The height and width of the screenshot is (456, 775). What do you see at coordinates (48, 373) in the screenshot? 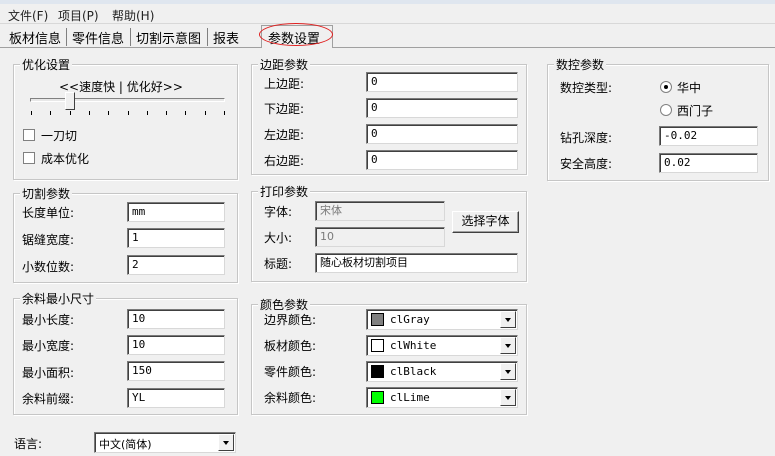
I see `min-area-label: 最小面积:` at bounding box center [48, 373].